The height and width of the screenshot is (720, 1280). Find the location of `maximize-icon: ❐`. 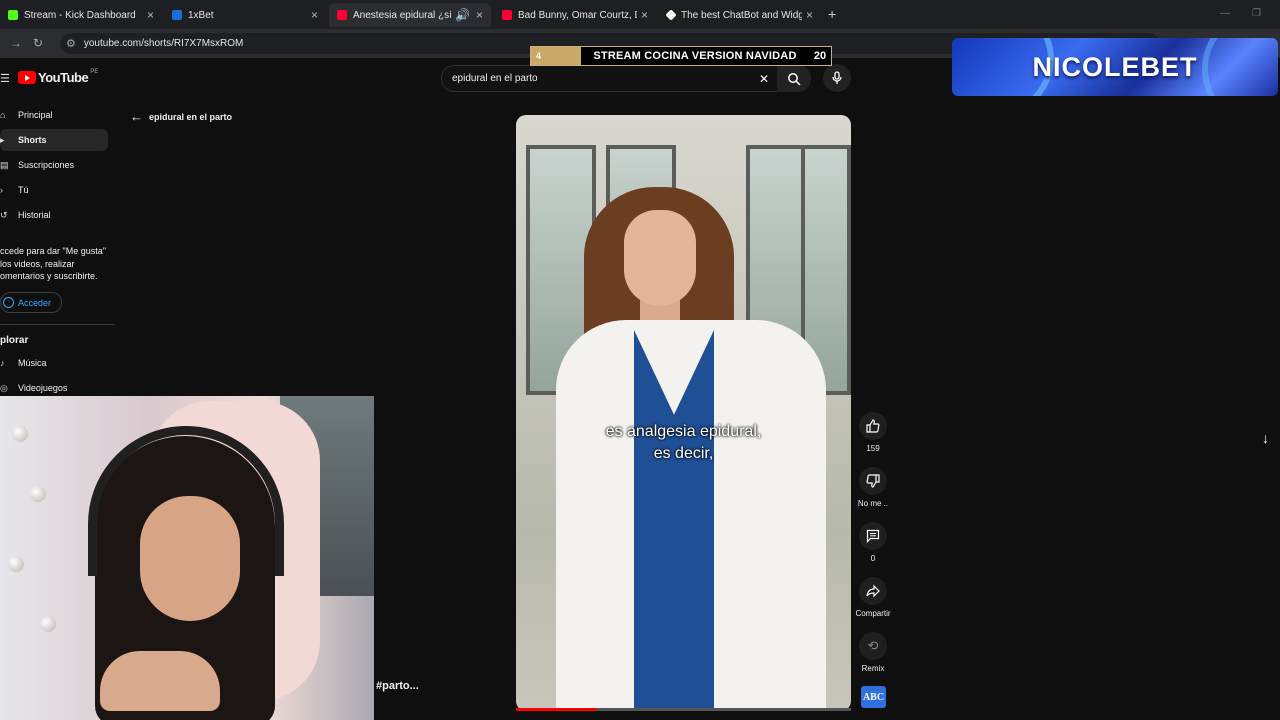

maximize-icon: ❐ is located at coordinates (1256, 13).